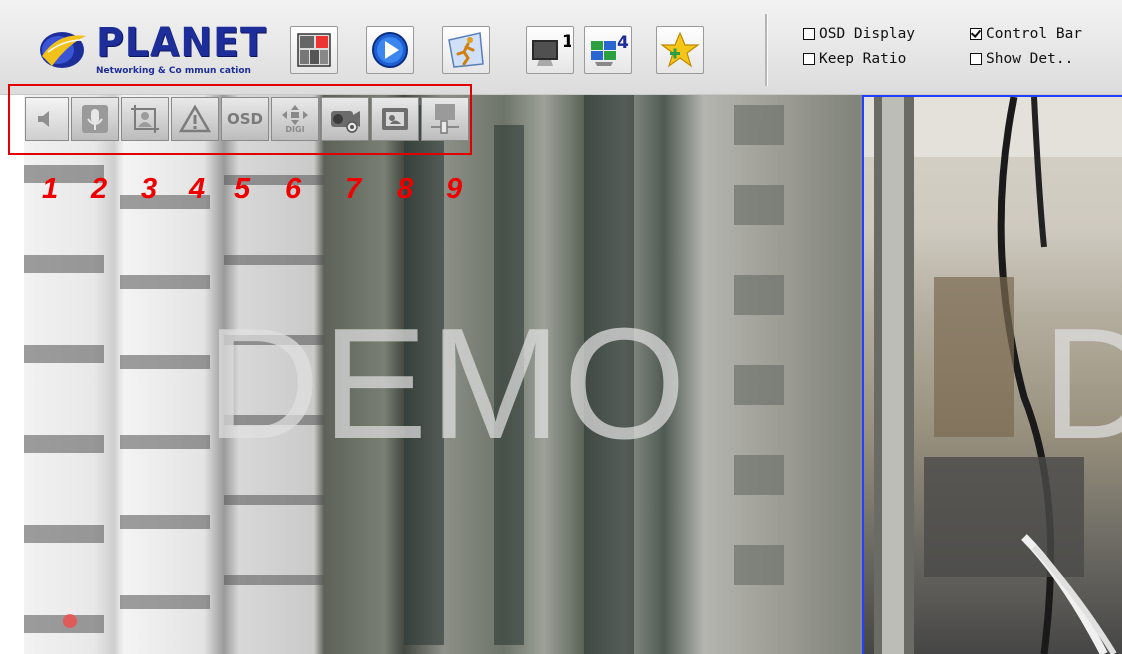 This screenshot has width=1122, height=654. Describe the element at coordinates (976, 59) in the screenshot. I see `show-det-checkbox` at that location.